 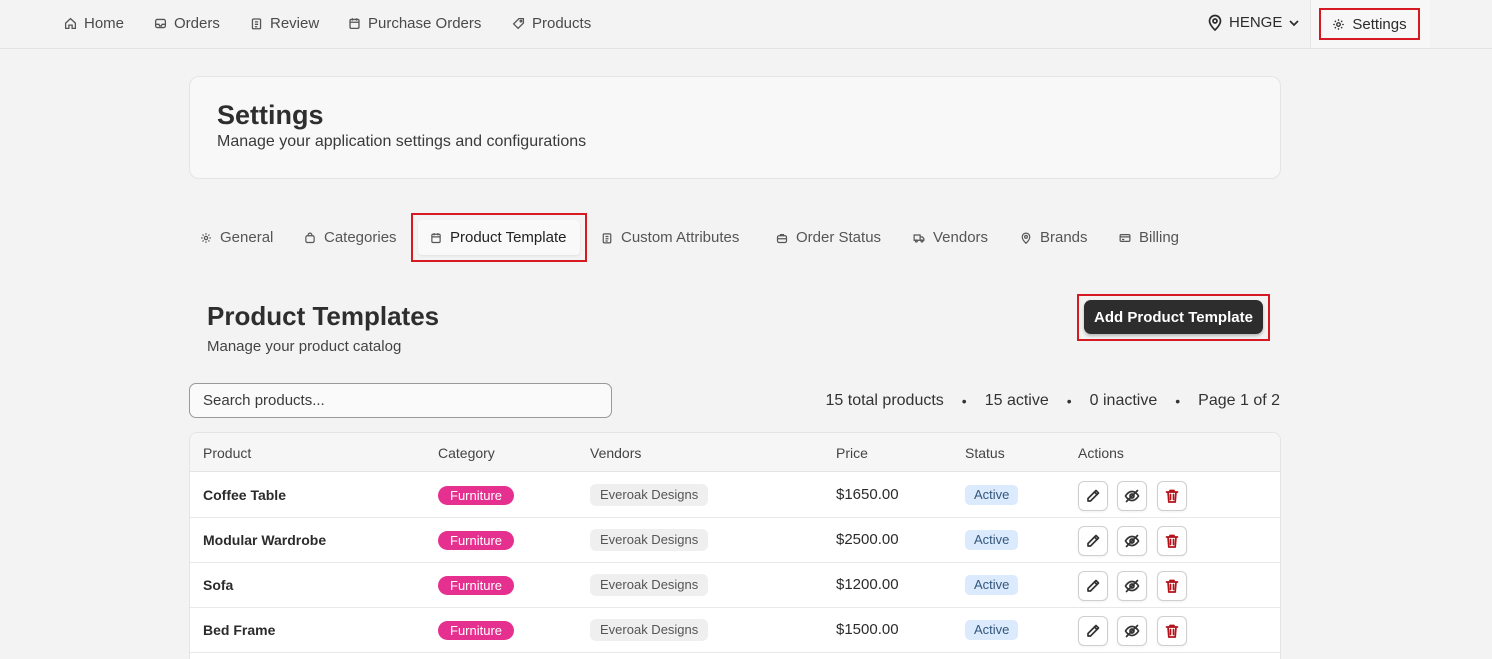 I want to click on nav-products-label: Products, so click(x=562, y=23).